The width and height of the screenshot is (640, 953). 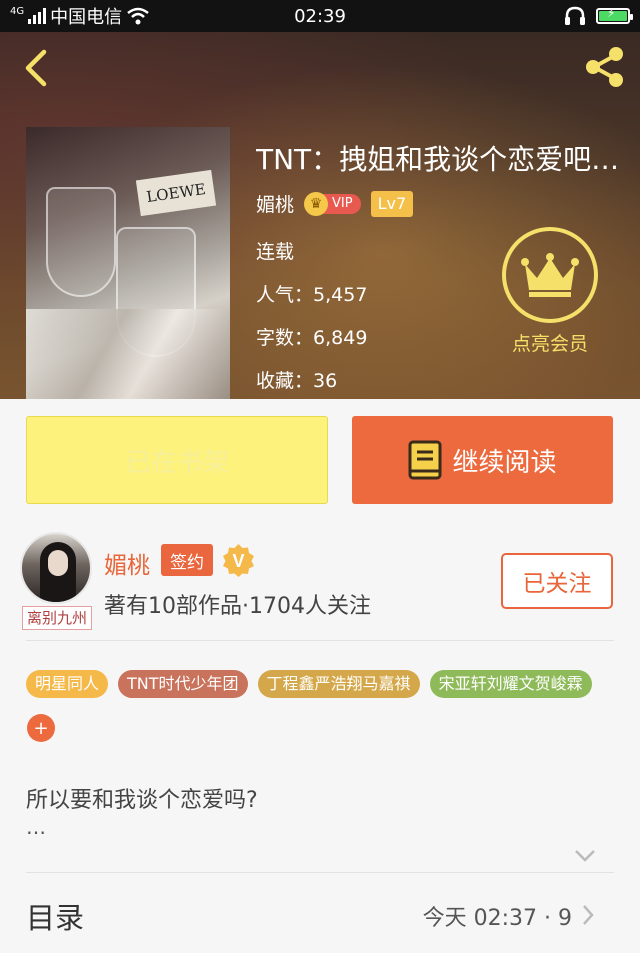 What do you see at coordinates (325, 381) in the screenshot?
I see `favorites-value: 36` at bounding box center [325, 381].